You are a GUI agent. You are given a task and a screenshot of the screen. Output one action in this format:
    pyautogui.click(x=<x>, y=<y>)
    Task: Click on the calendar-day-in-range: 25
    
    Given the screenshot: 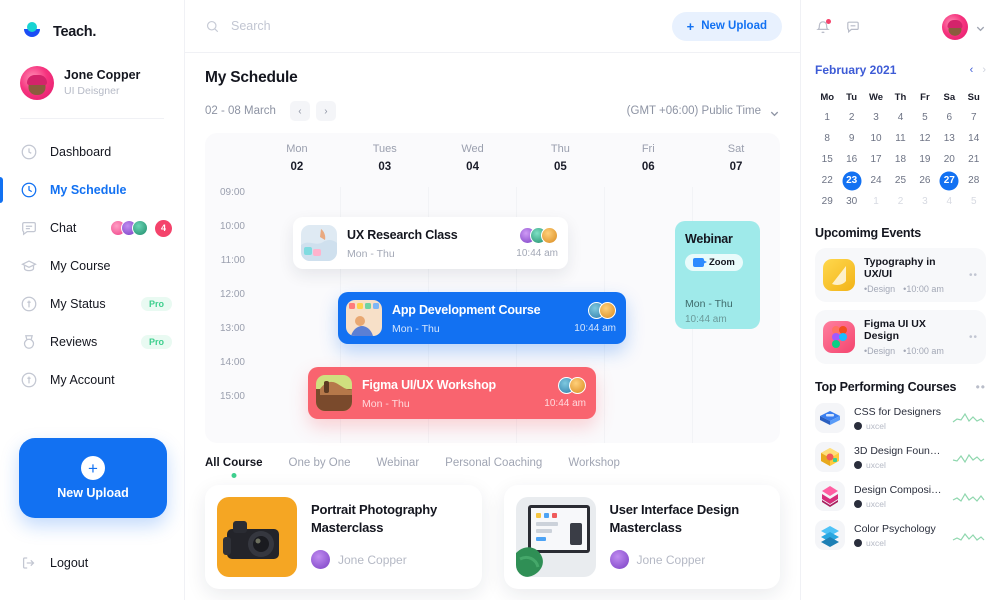 What is the action you would take?
    pyautogui.click(x=900, y=180)
    